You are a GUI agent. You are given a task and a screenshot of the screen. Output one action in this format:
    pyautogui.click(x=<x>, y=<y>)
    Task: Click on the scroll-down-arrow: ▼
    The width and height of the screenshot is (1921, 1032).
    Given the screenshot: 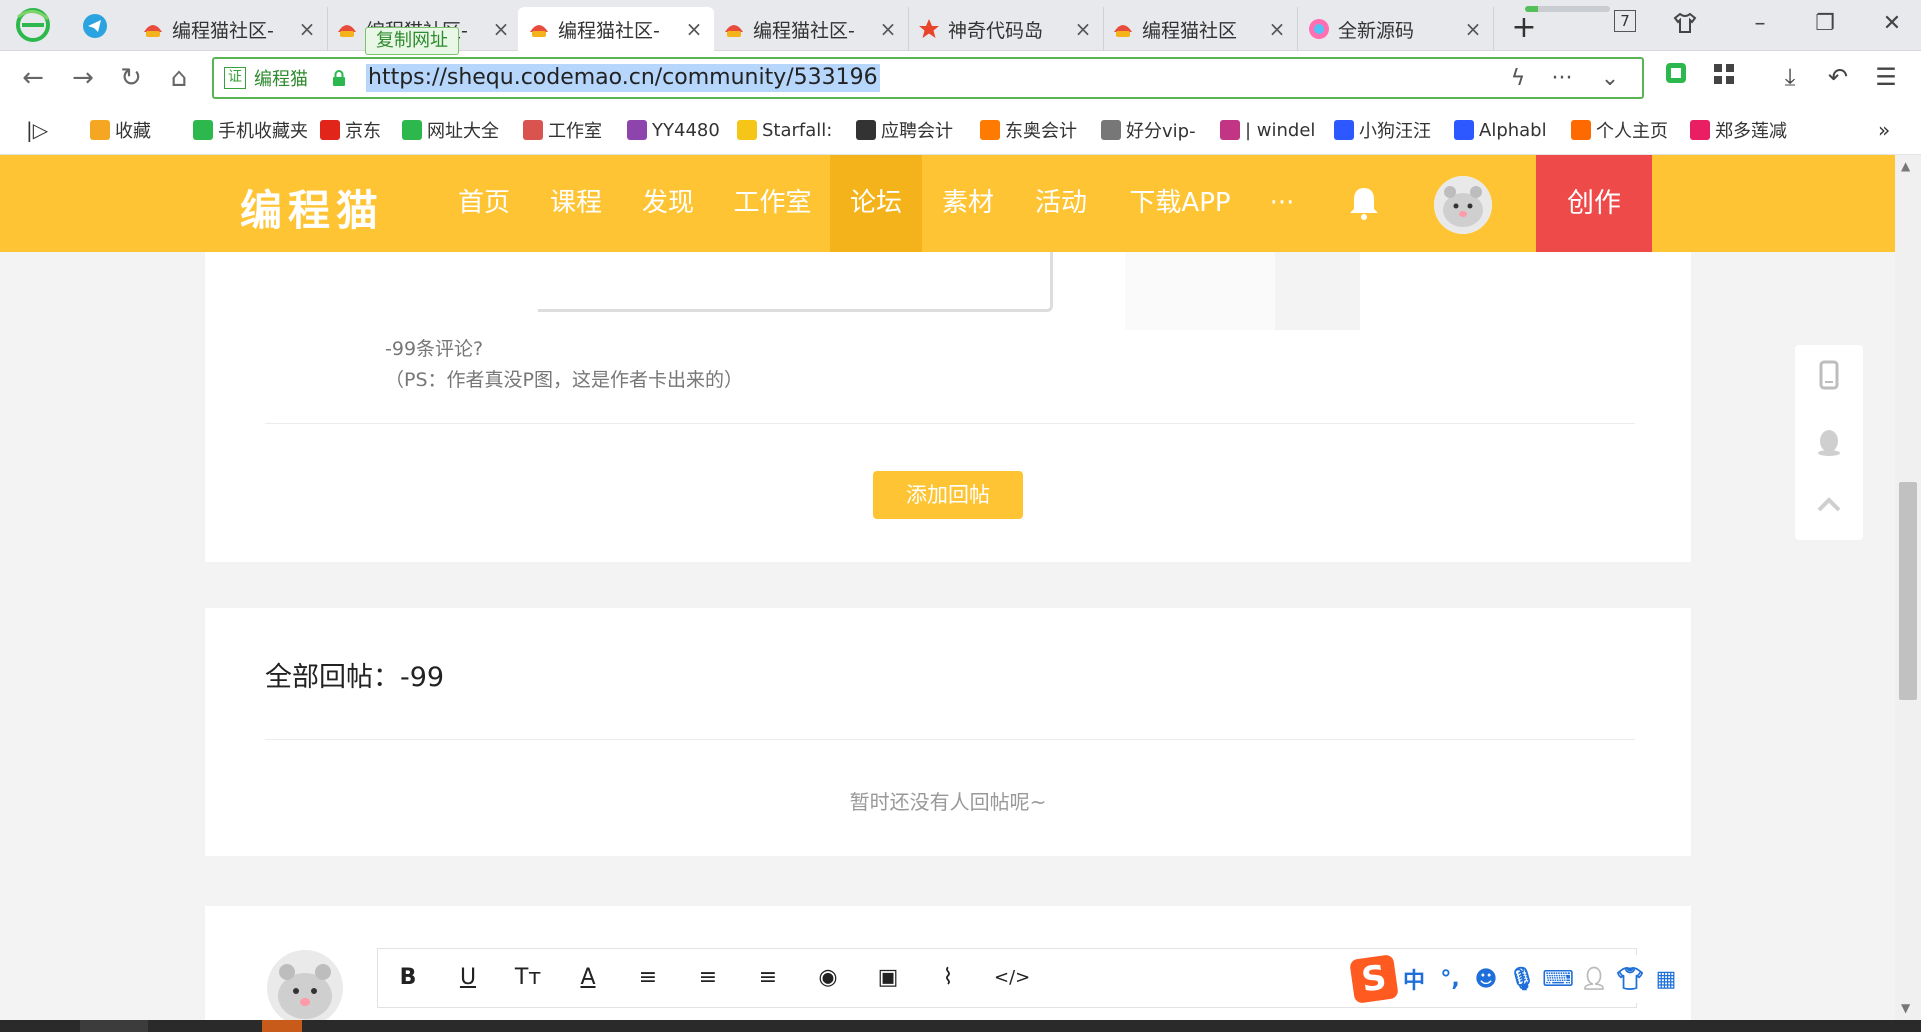 What is the action you would take?
    pyautogui.click(x=1905, y=1008)
    